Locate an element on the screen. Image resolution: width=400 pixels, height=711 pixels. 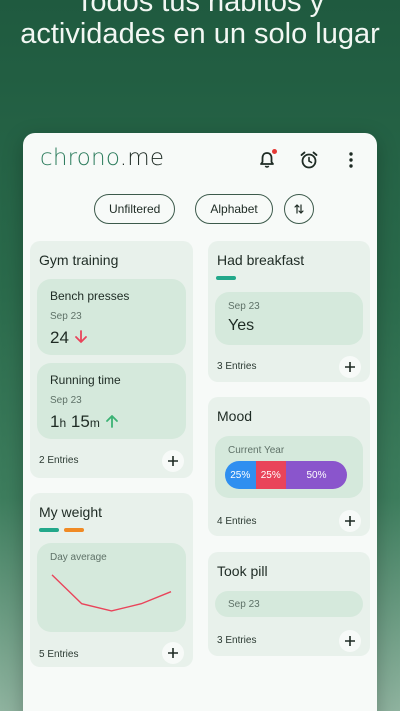
filter-bar: Unfiltered Alphabet is located at coordinates (204, 209).